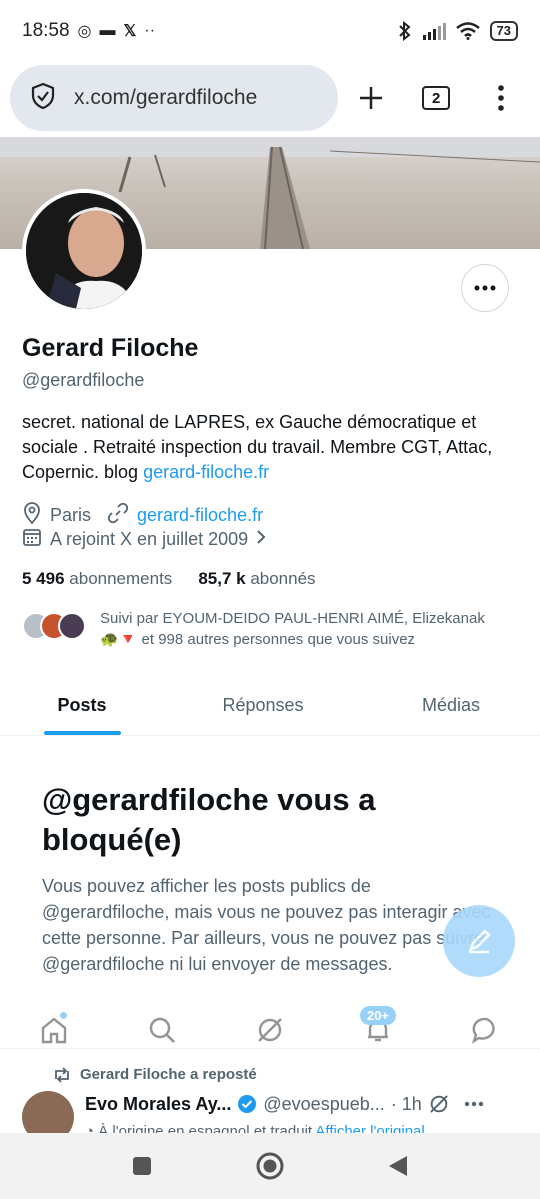 The width and height of the screenshot is (540, 1199). Describe the element at coordinates (83, 380) in the screenshot. I see `profile-handle: @gerardfiloche` at that location.